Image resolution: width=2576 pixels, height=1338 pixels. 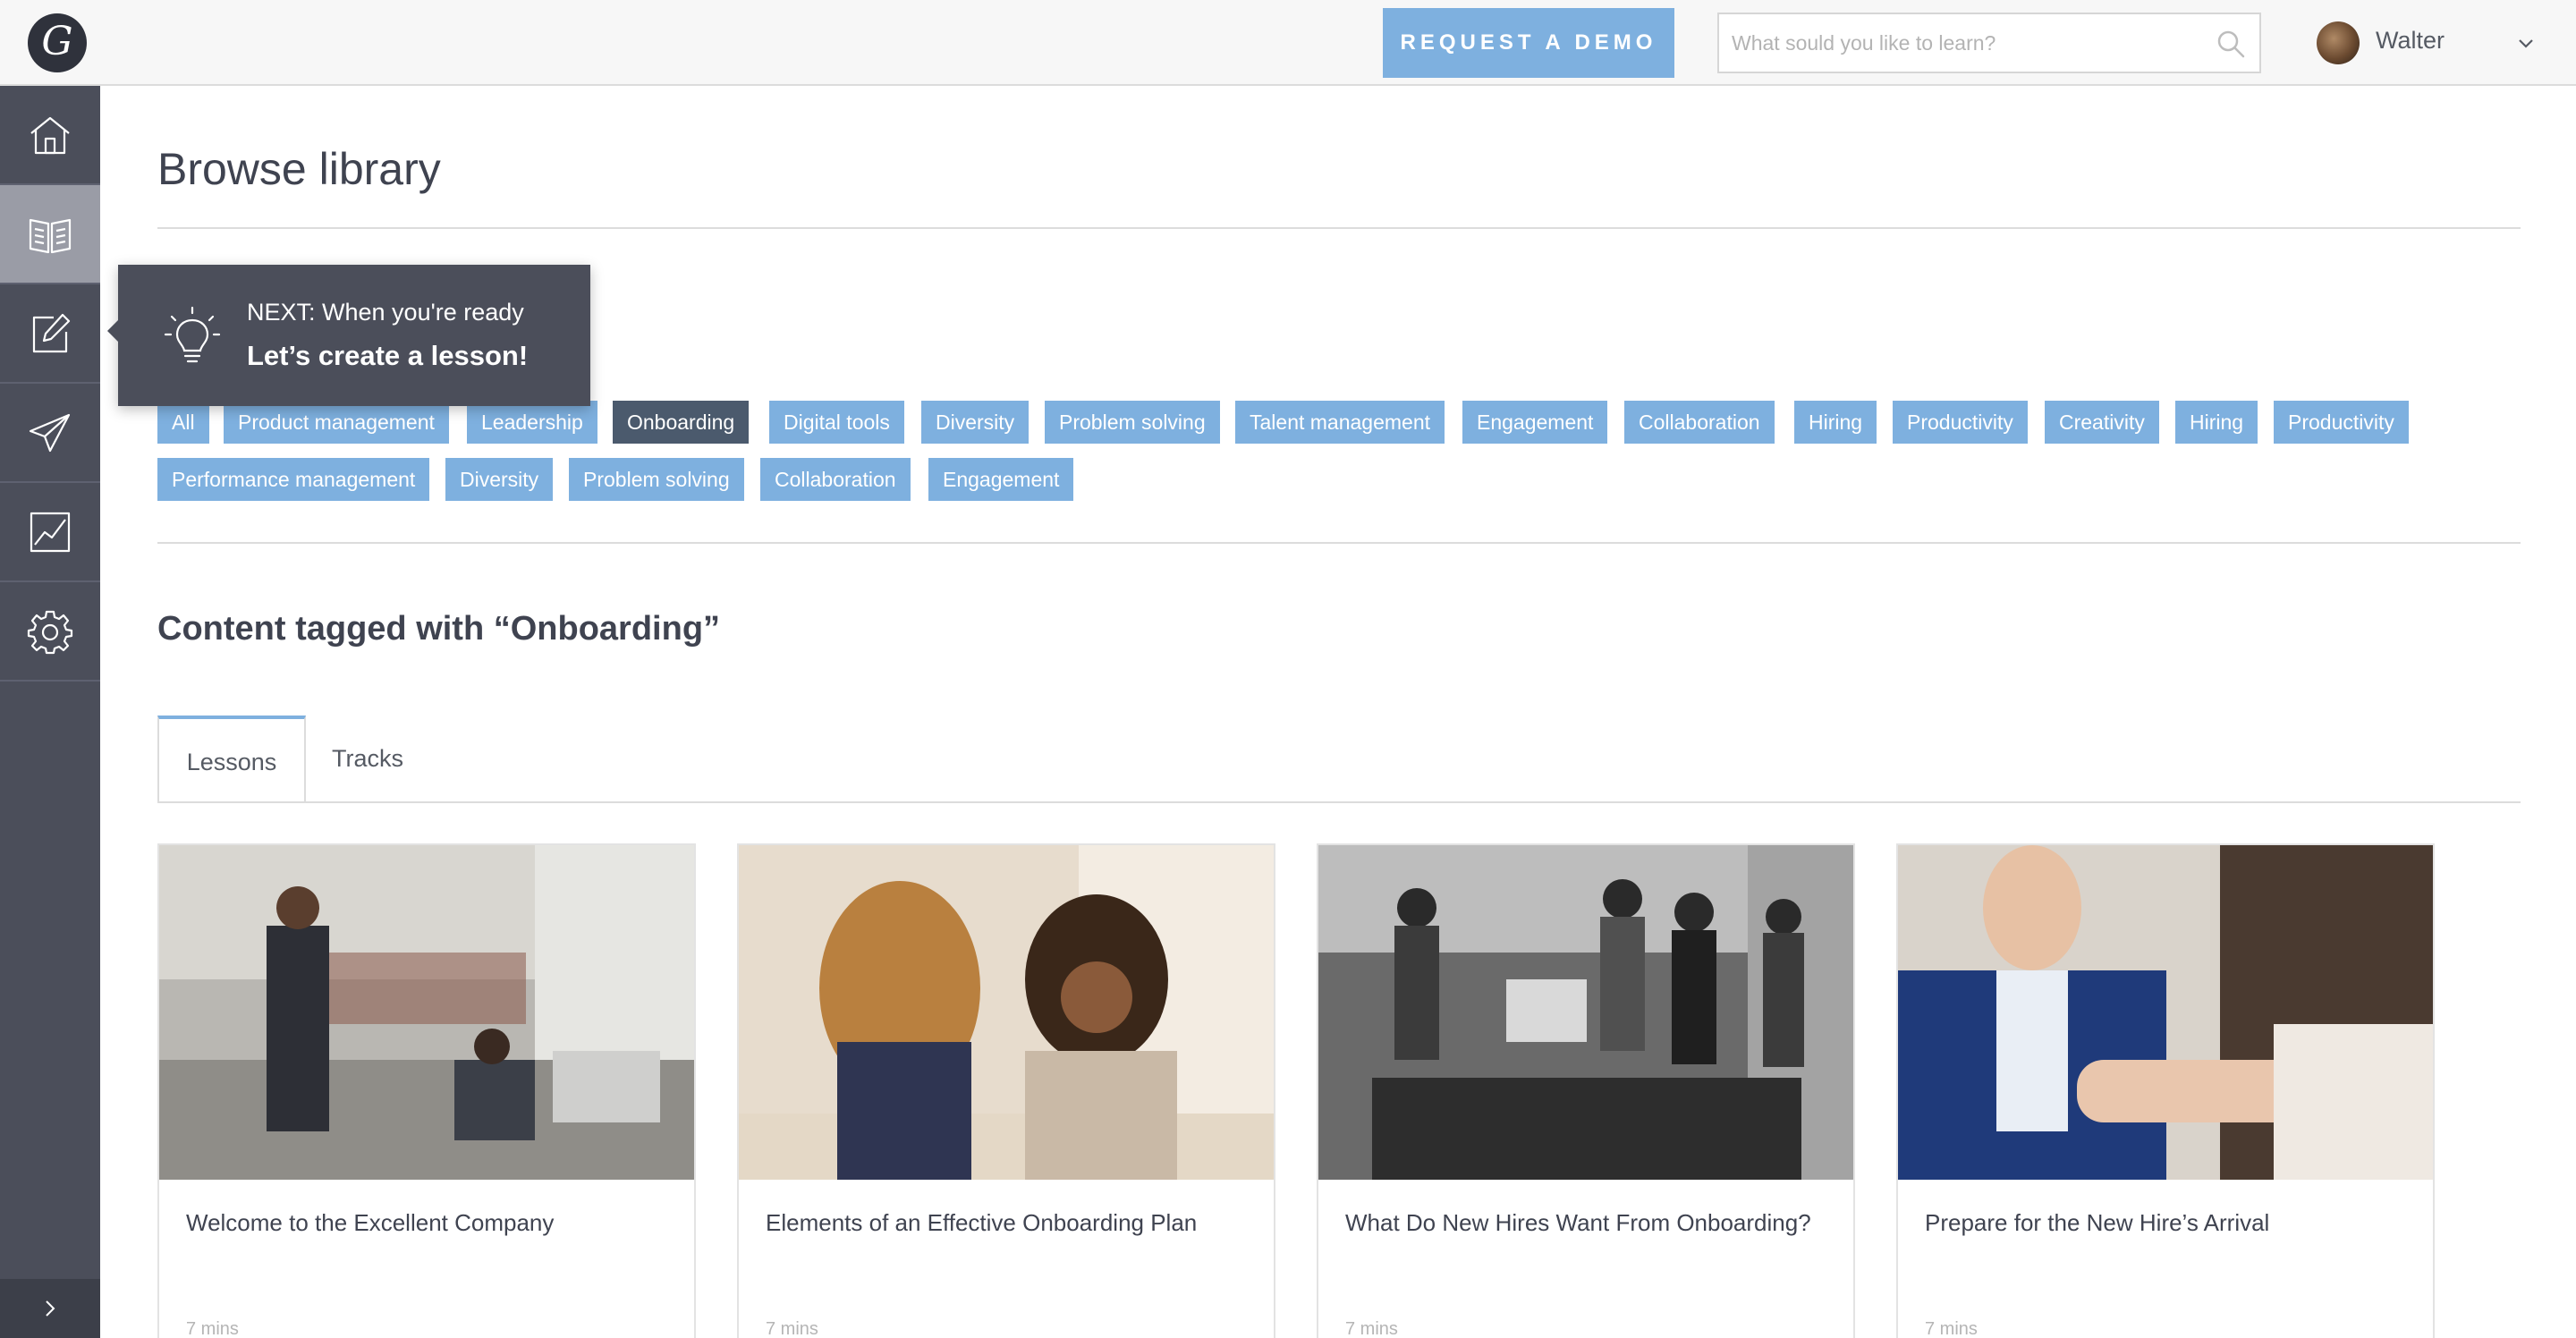 What do you see at coordinates (299, 169) in the screenshot?
I see `page-title: Browse library` at bounding box center [299, 169].